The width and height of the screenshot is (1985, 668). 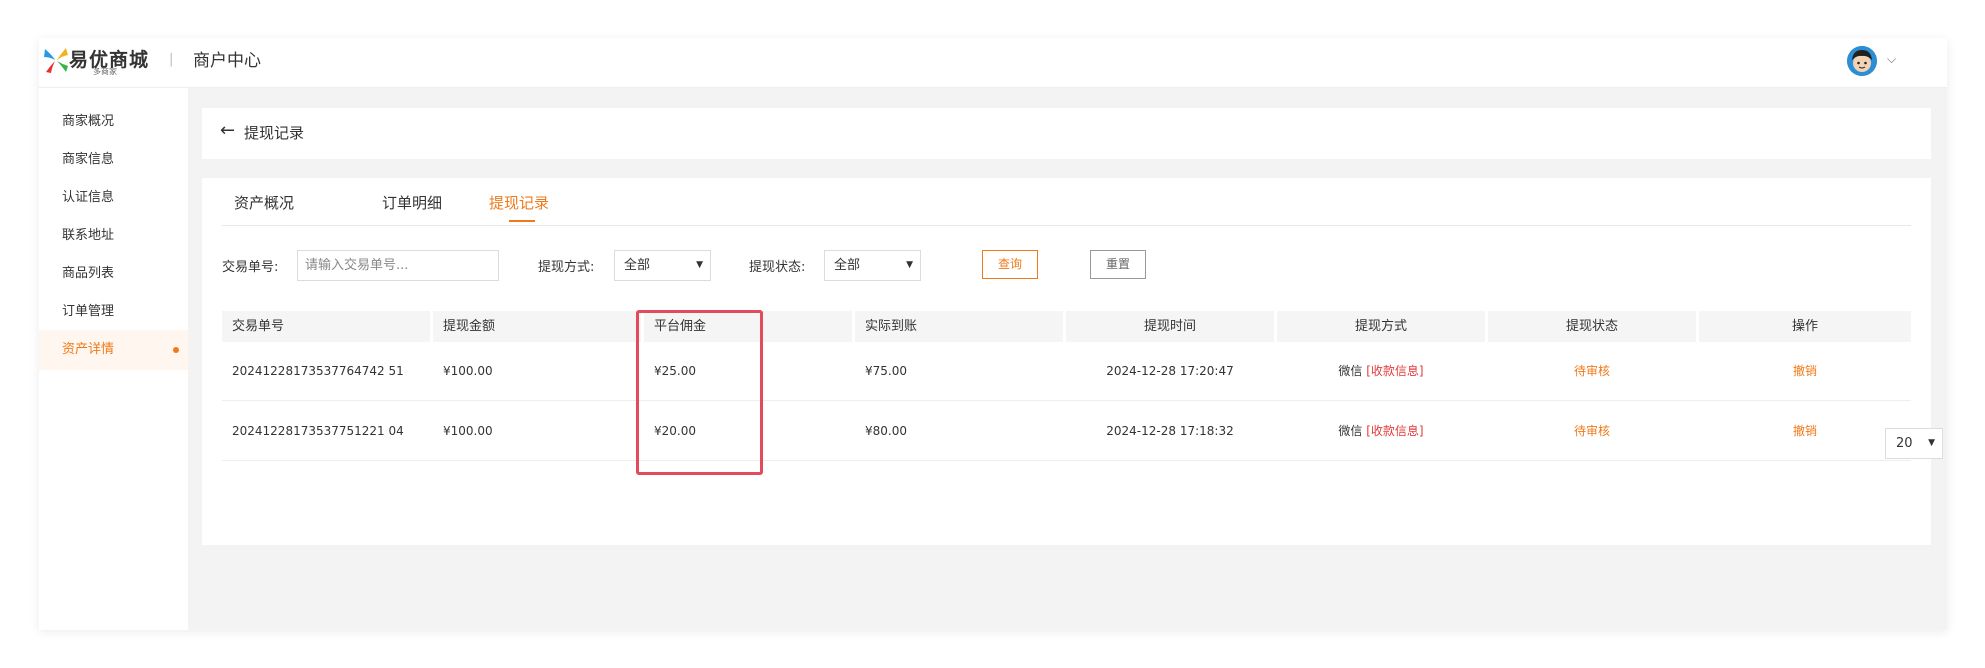 What do you see at coordinates (264, 202) in the screenshot?
I see `tab-asset-overview: 资产概况` at bounding box center [264, 202].